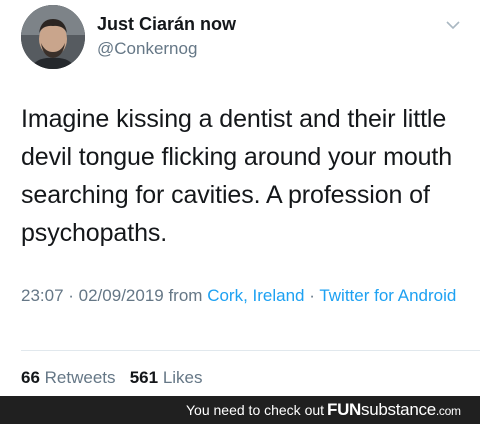  What do you see at coordinates (387, 295) in the screenshot?
I see `tweet-source: Twitter for Android` at bounding box center [387, 295].